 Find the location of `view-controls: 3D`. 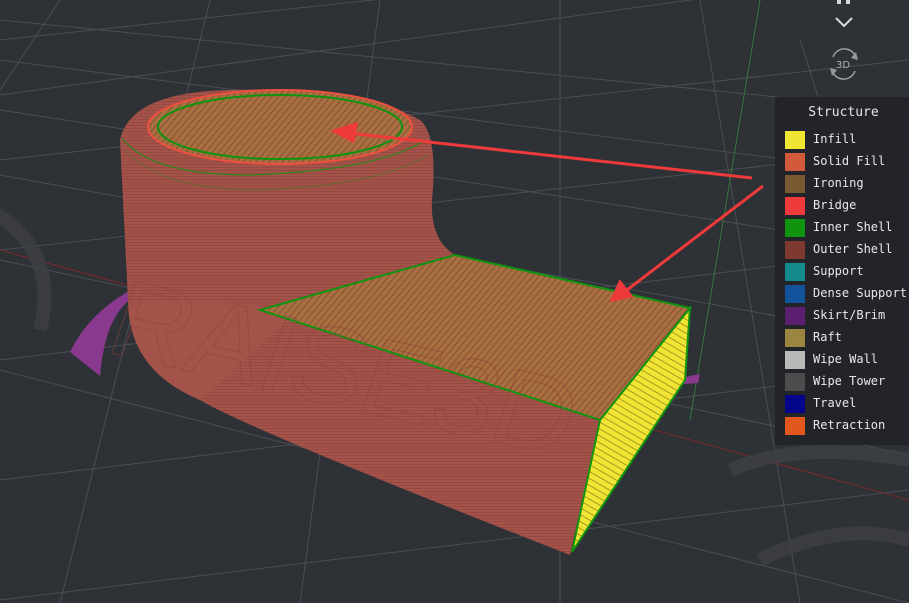

view-controls: 3D is located at coordinates (845, 45).